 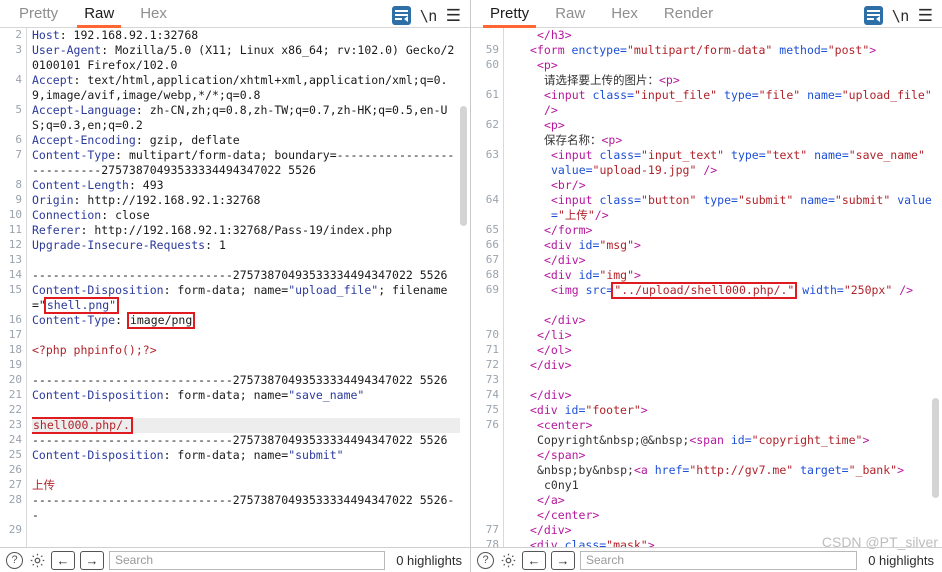 I want to click on tab-response-raw: Raw, so click(x=570, y=16).